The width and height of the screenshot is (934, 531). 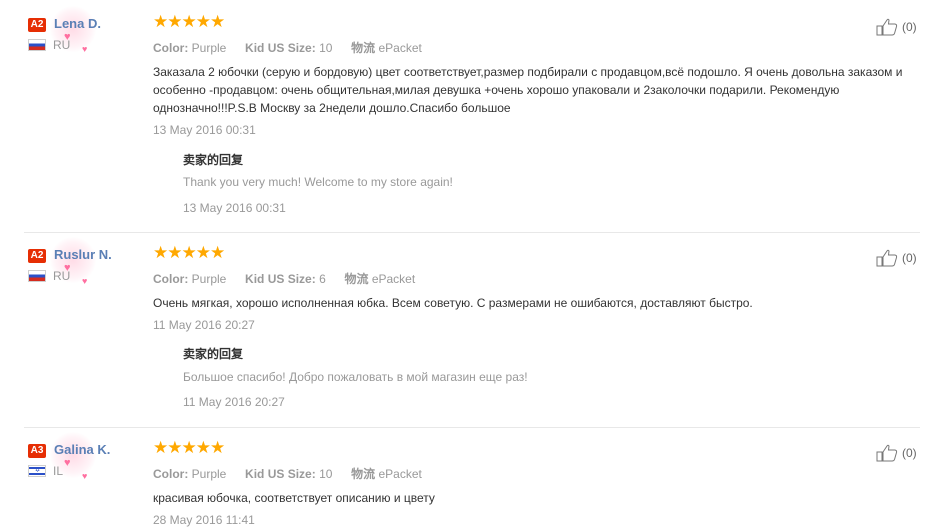 What do you see at coordinates (77, 23) in the screenshot?
I see `reviewer-name: Lena D.` at bounding box center [77, 23].